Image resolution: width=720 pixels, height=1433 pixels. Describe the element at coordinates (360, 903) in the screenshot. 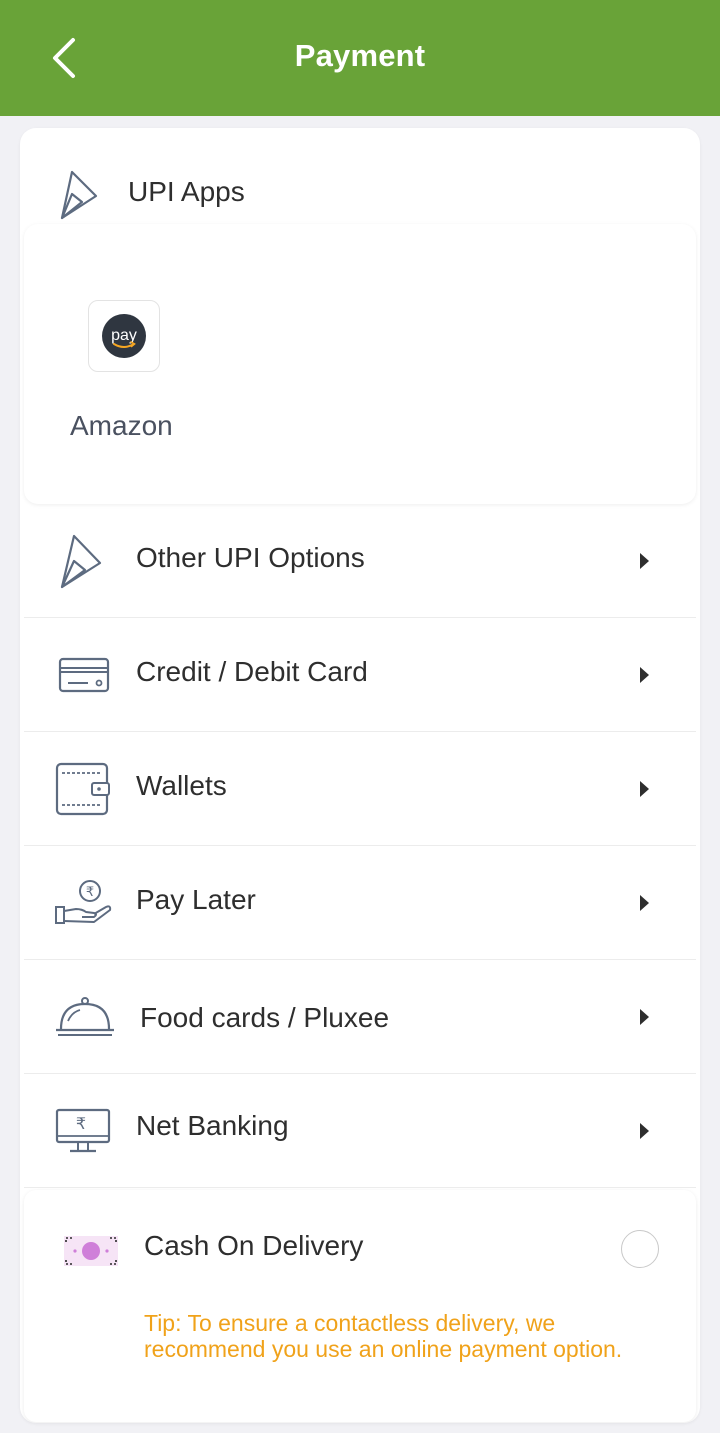

I see `option-pay-later: ₹ Pay Later` at that location.